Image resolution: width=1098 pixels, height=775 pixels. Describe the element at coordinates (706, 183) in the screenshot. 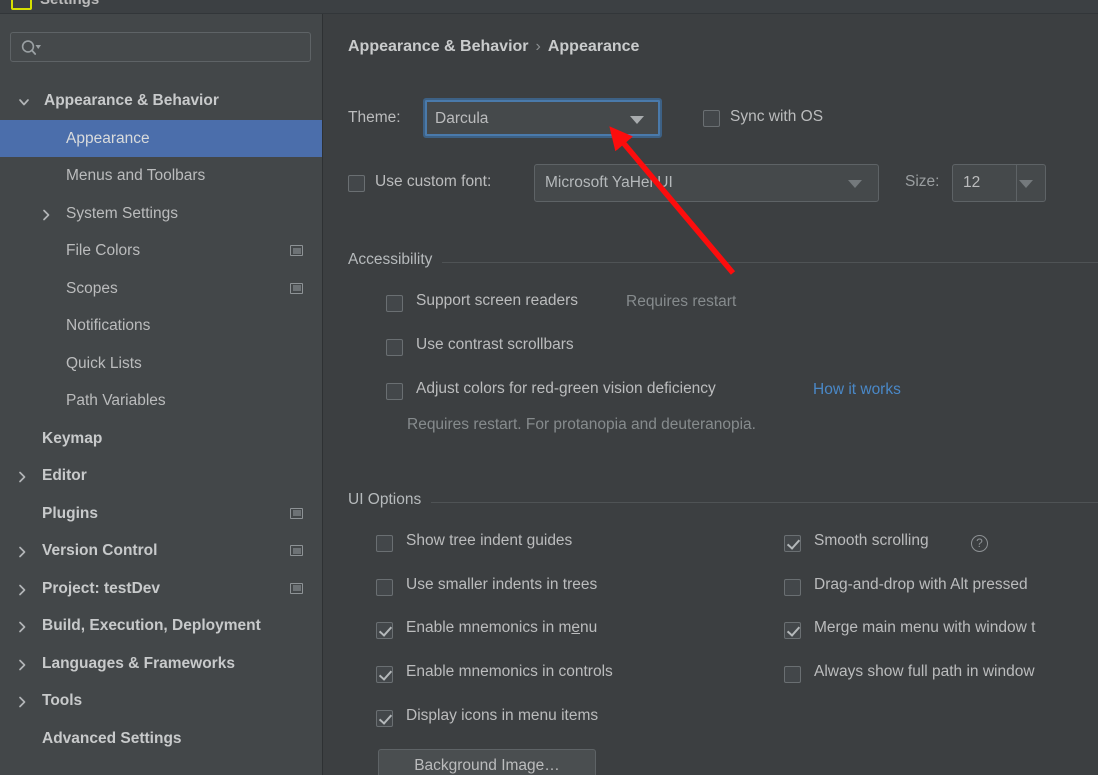

I see `font-family-dropdown: Microsoft YaHei UI` at that location.